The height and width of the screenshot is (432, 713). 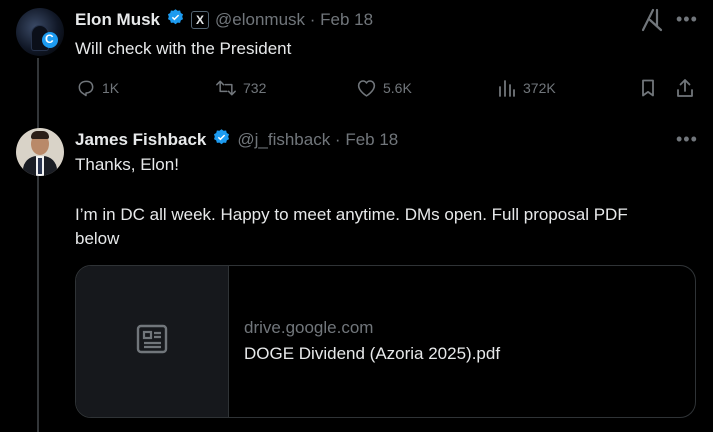 I want to click on document-icon, so click(x=152, y=341).